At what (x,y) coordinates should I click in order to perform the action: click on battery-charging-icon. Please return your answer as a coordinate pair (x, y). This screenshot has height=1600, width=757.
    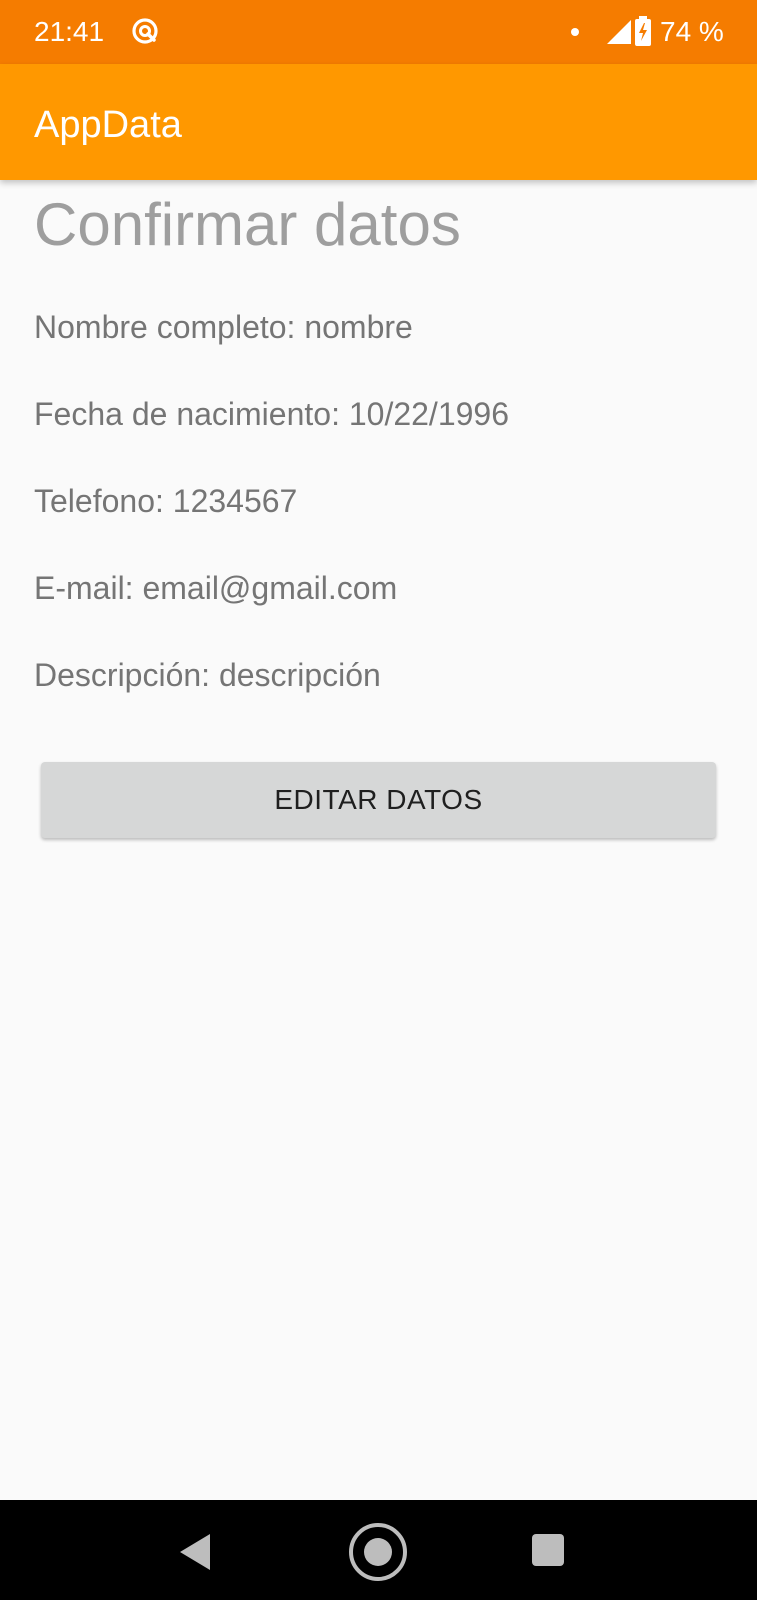
    Looking at the image, I should click on (643, 31).